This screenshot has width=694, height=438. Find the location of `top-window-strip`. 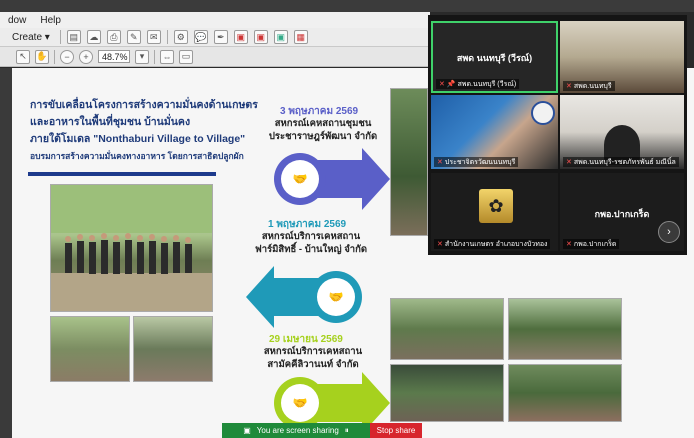

top-window-strip is located at coordinates (347, 6).